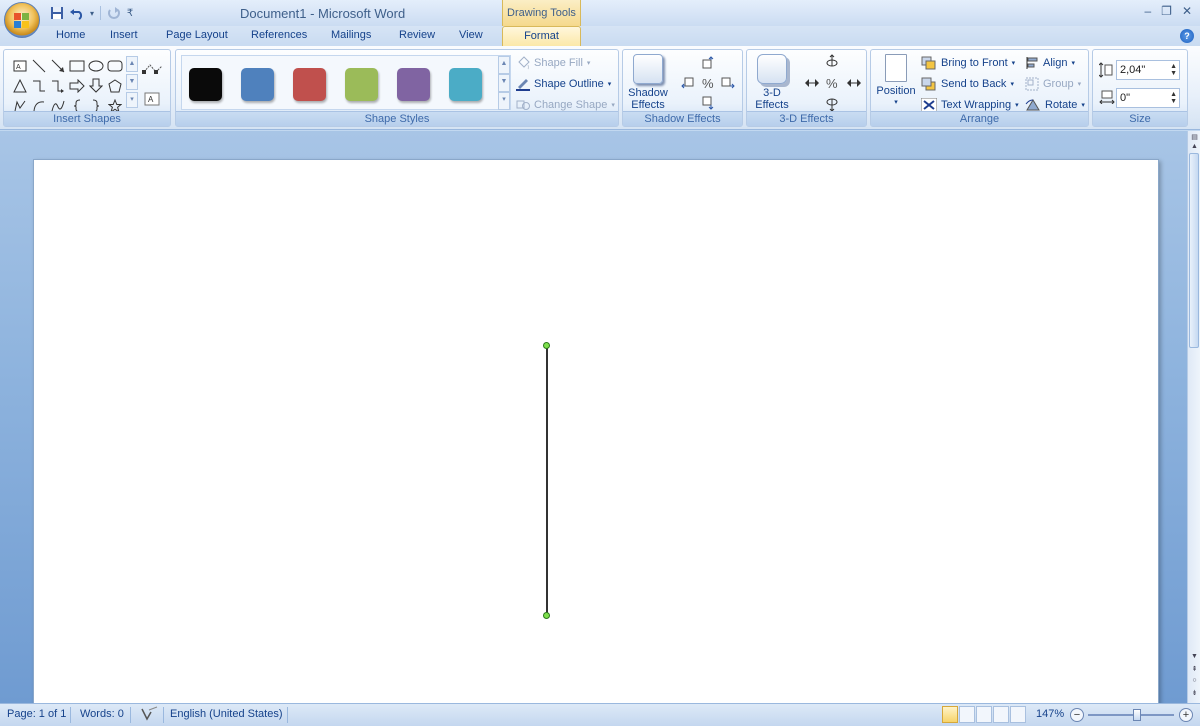 The height and width of the screenshot is (726, 1200). What do you see at coordinates (1194, 137) in the screenshot?
I see `ruler-toggle-icon: ▤` at bounding box center [1194, 137].